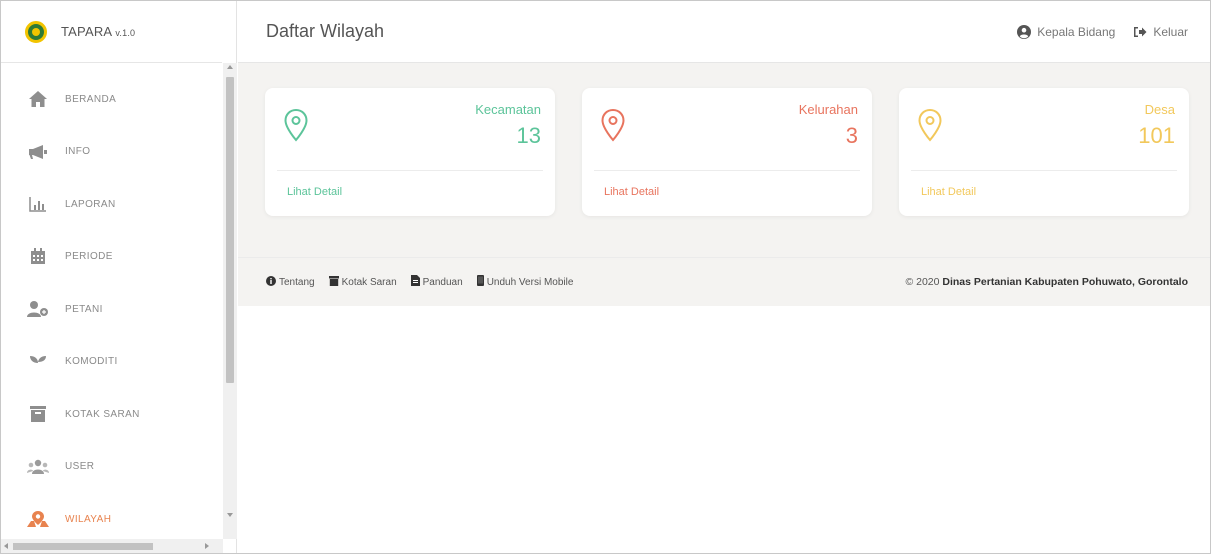  I want to click on sidebar-item-kotak-saran: KOTAK SARAN, so click(112, 414).